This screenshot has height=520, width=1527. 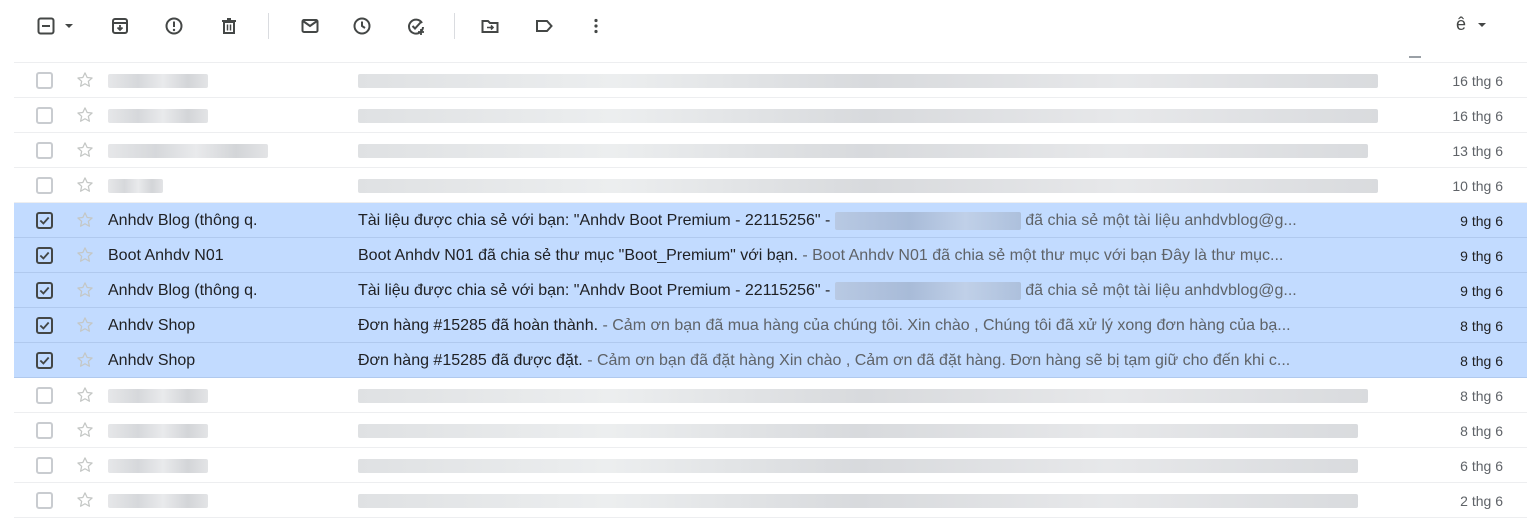 What do you see at coordinates (229, 26) in the screenshot?
I see `delete-icon` at bounding box center [229, 26].